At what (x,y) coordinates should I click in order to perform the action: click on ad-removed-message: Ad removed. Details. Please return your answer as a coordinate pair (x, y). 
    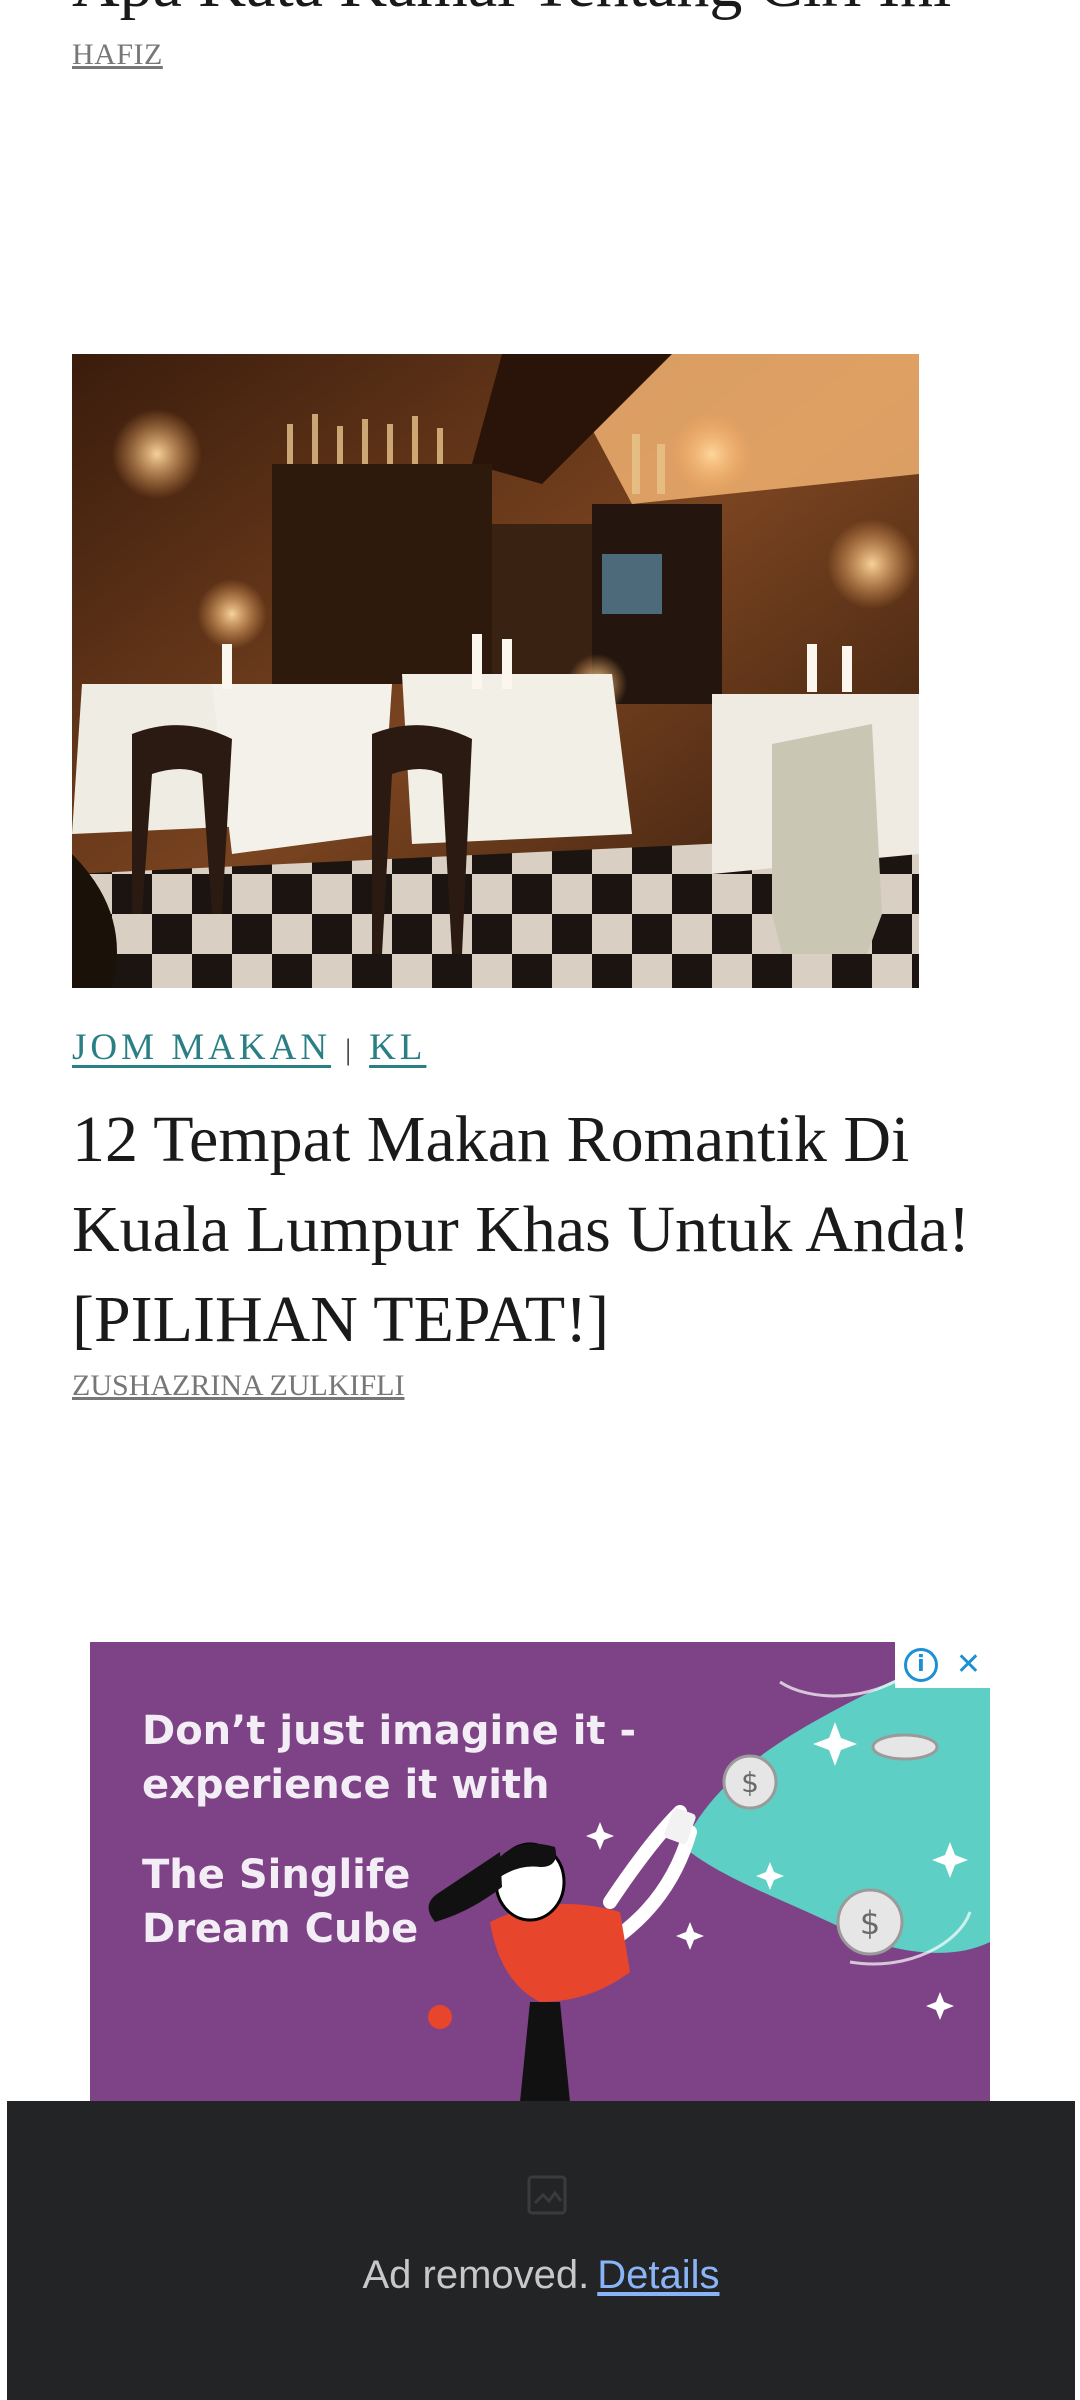
    Looking at the image, I should click on (541, 2275).